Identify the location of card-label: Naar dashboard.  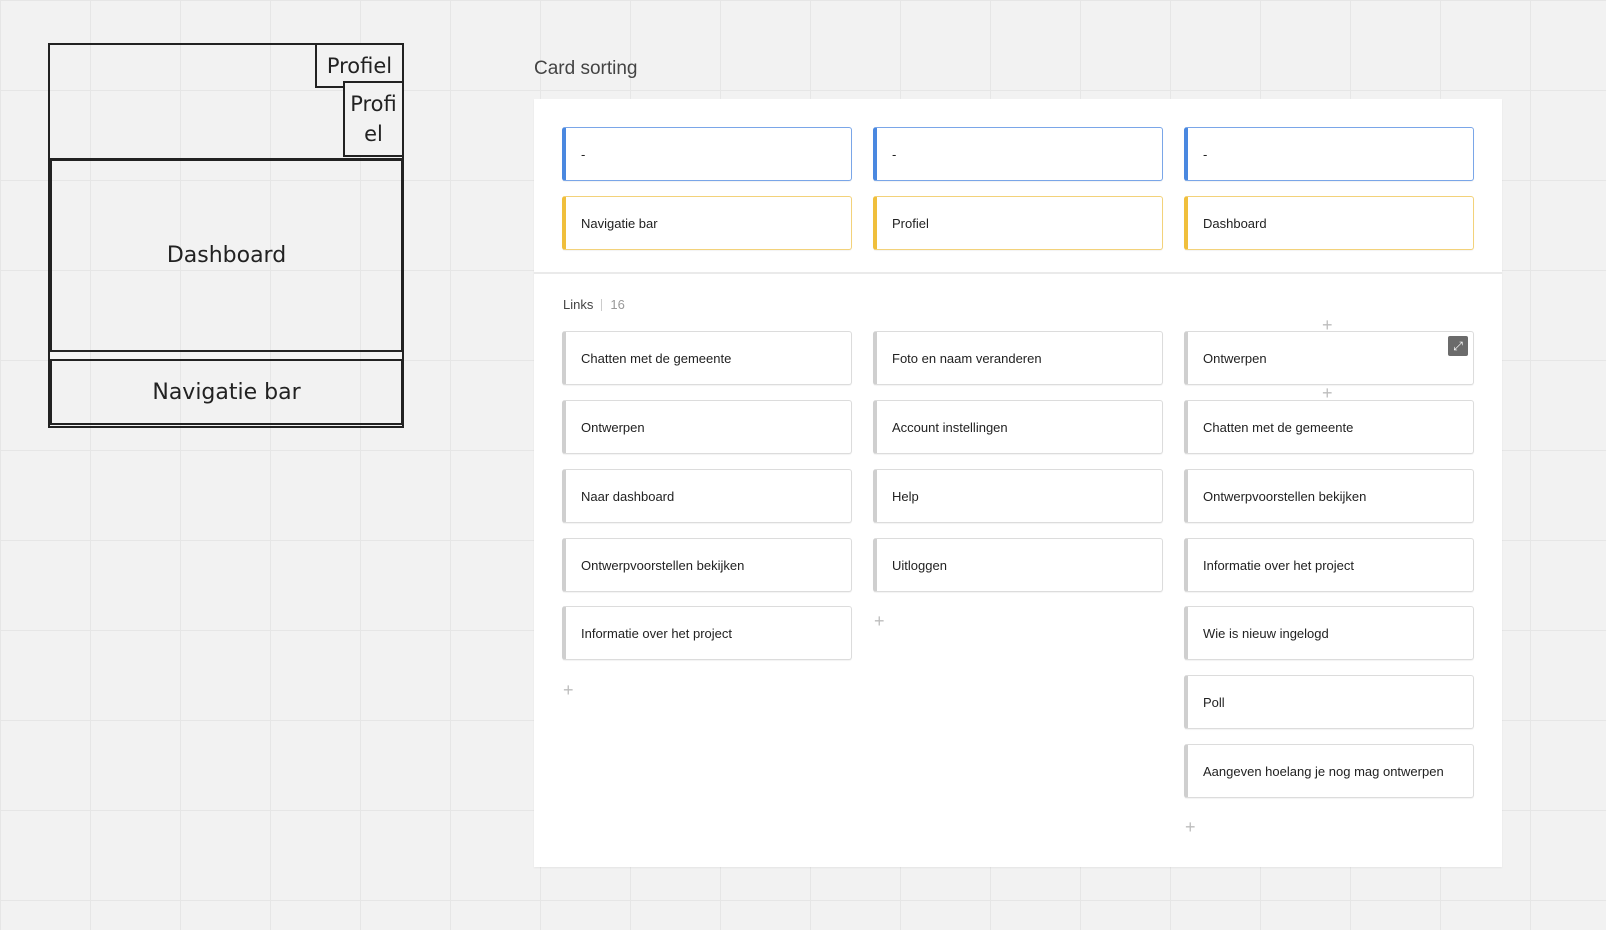
(628, 496).